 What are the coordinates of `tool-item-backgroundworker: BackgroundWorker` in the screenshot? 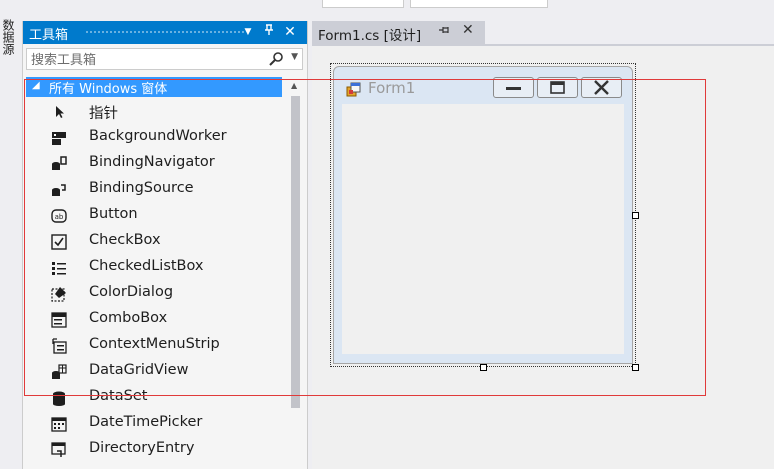 It's located at (156, 138).